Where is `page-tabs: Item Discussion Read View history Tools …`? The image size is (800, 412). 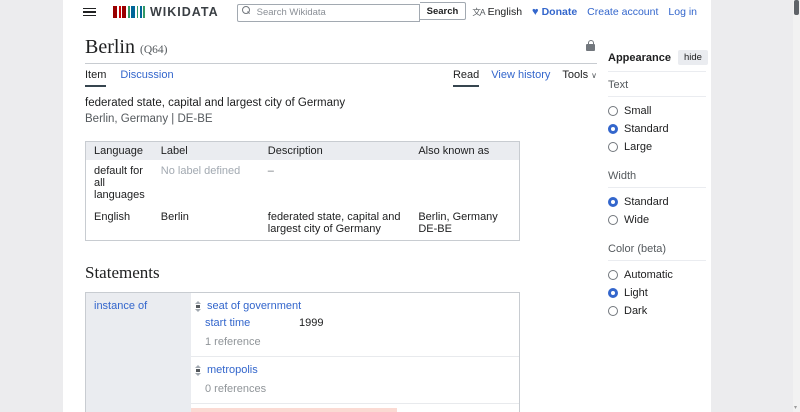 page-tabs: Item Discussion Read View history Tools … is located at coordinates (341, 75).